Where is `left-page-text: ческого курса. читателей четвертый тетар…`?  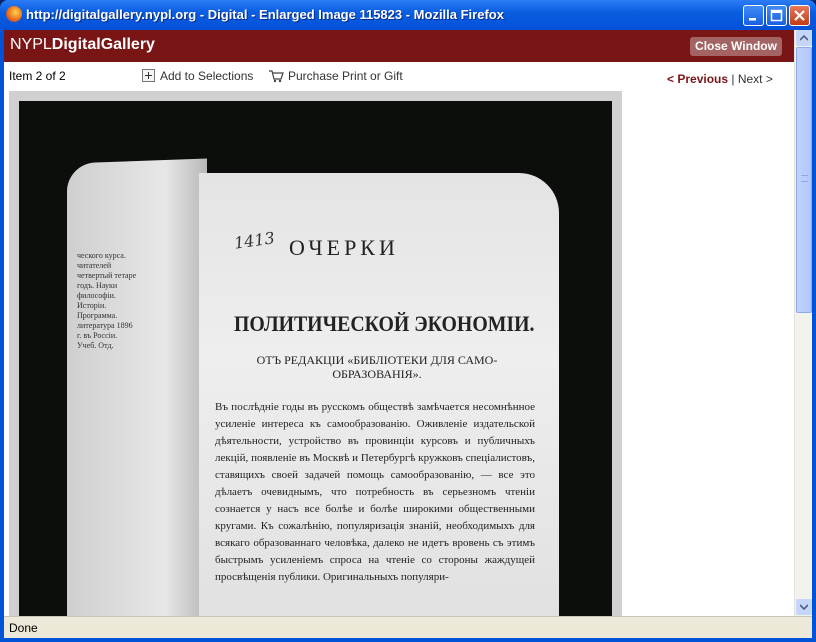
left-page-text: ческого курса. читателей четвертый тетар… is located at coordinates (107, 300).